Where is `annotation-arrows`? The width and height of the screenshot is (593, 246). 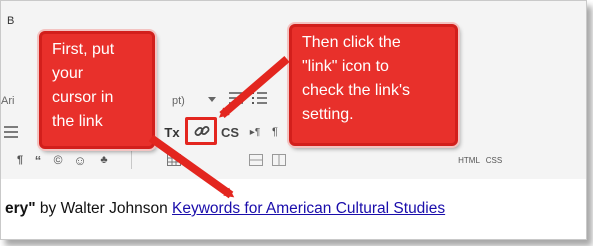 annotation-arrows is located at coordinates (219, 127).